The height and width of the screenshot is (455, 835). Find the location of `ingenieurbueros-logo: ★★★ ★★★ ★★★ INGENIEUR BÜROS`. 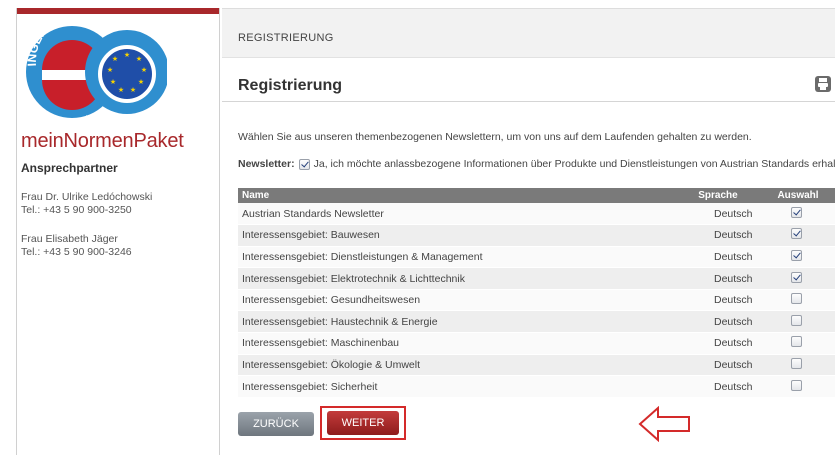

ingenieurbueros-logo: ★★★ ★★★ ★★★ INGENIEUR BÜROS is located at coordinates (118, 69).